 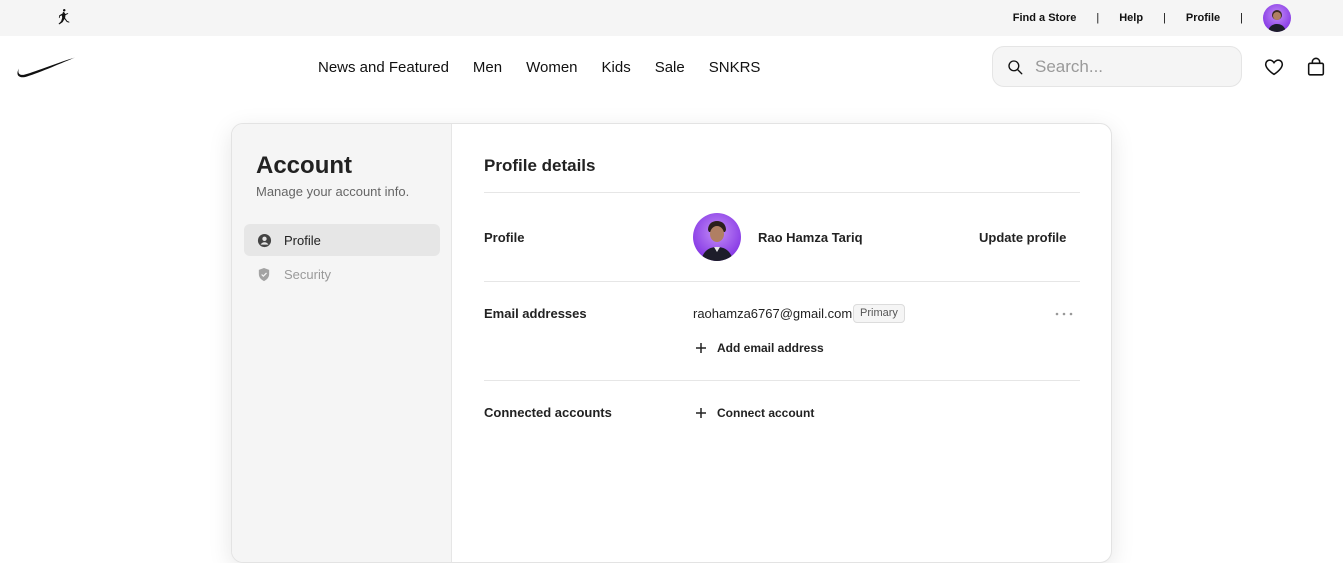 I want to click on shield-icon, so click(x=264, y=274).